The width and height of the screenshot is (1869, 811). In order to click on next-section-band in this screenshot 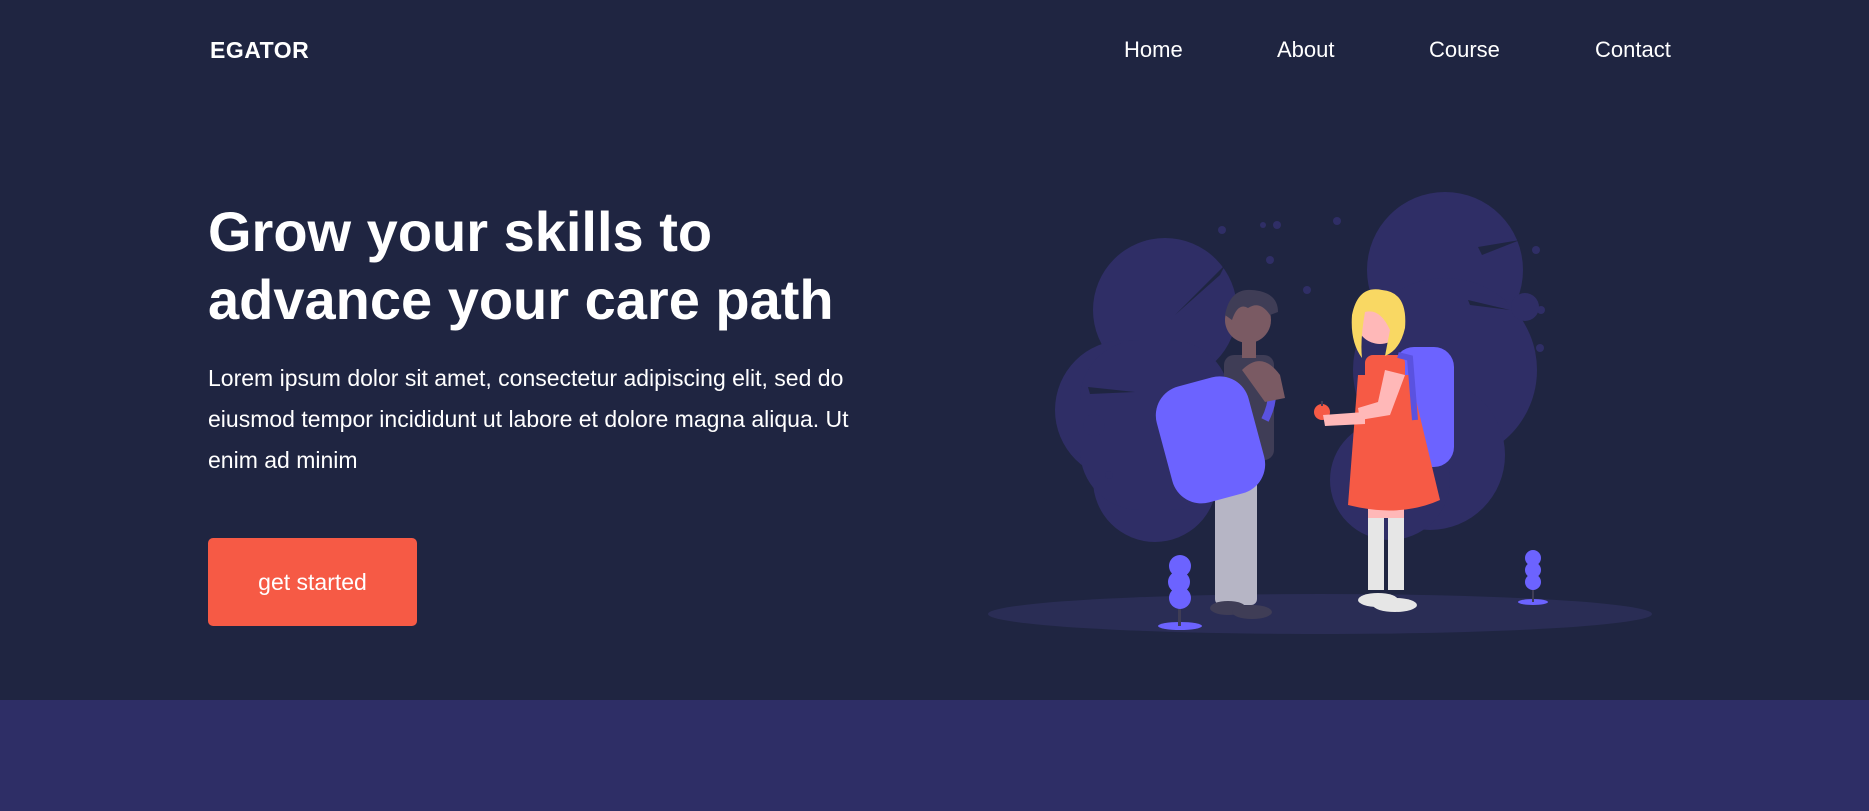, I will do `click(934, 755)`.